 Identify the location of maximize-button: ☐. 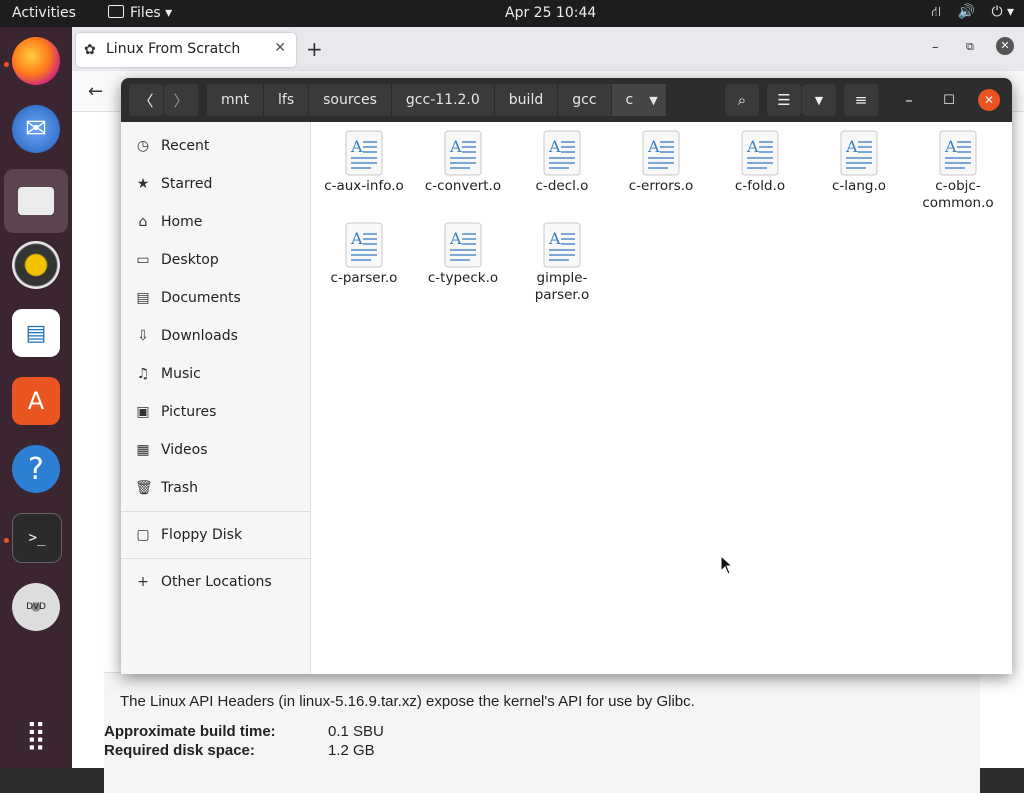
(949, 100).